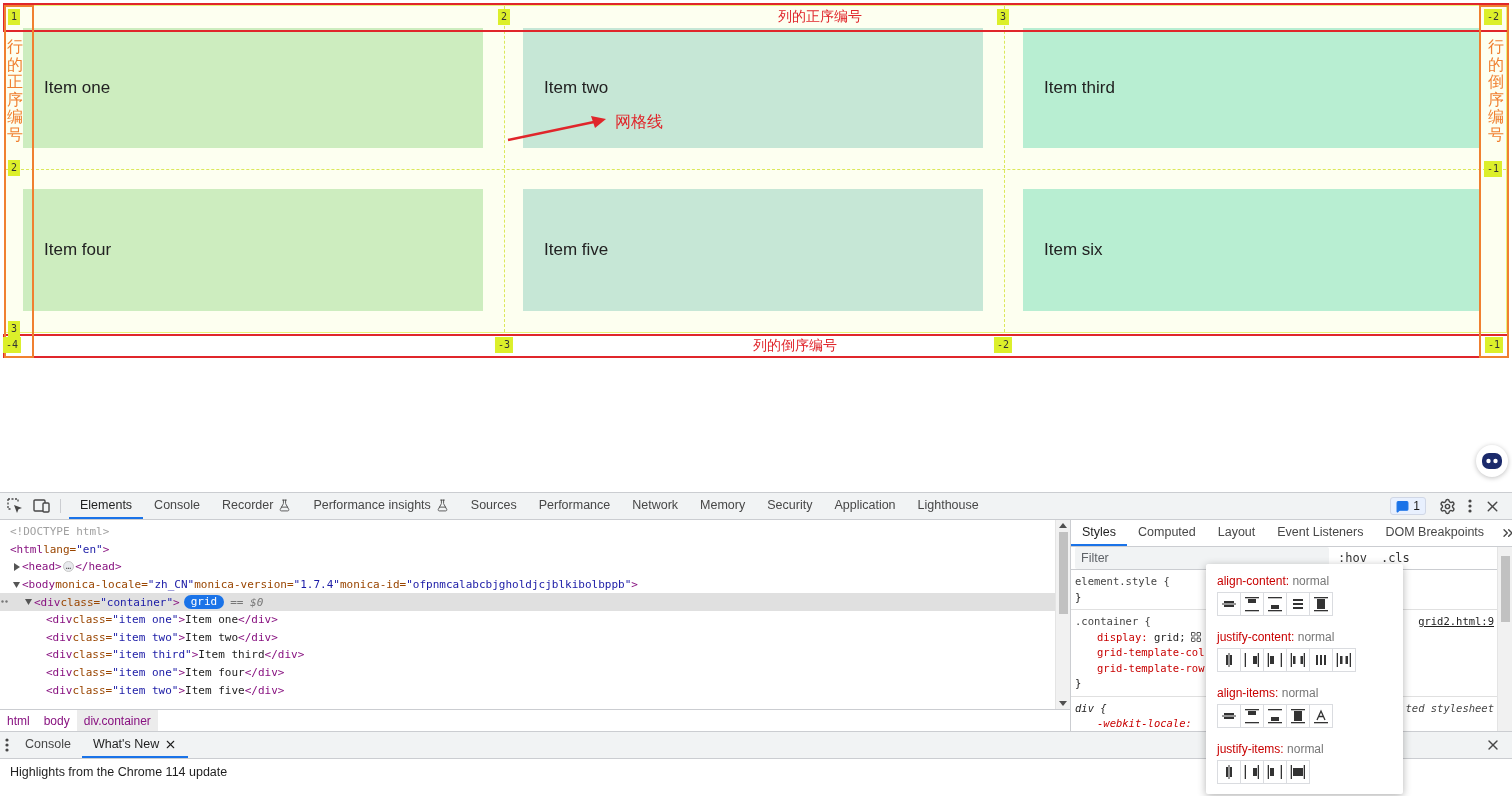 This screenshot has width=1512, height=796. What do you see at coordinates (1202, 558) in the screenshot?
I see `filter-field: Filter` at bounding box center [1202, 558].